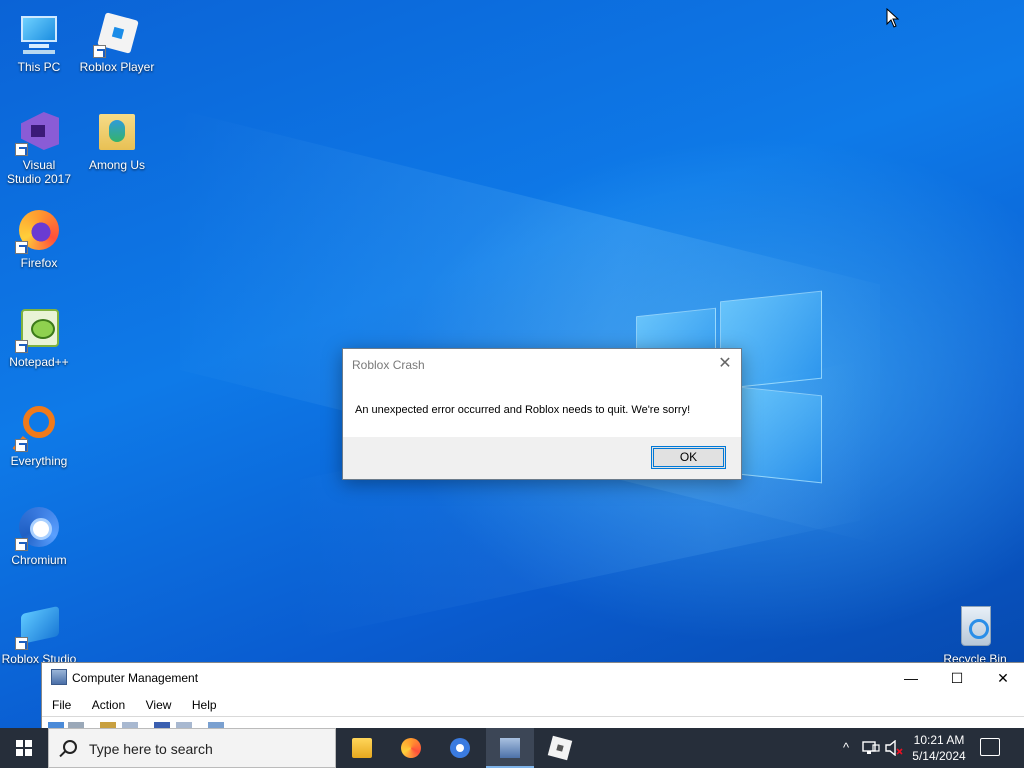 Image resolution: width=1024 pixels, height=768 pixels. Describe the element at coordinates (542, 458) in the screenshot. I see `dialog-button-bar: OK` at that location.